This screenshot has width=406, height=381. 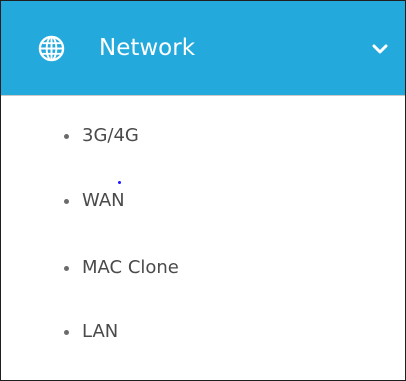 I want to click on chevron-down-icon, so click(x=380, y=49).